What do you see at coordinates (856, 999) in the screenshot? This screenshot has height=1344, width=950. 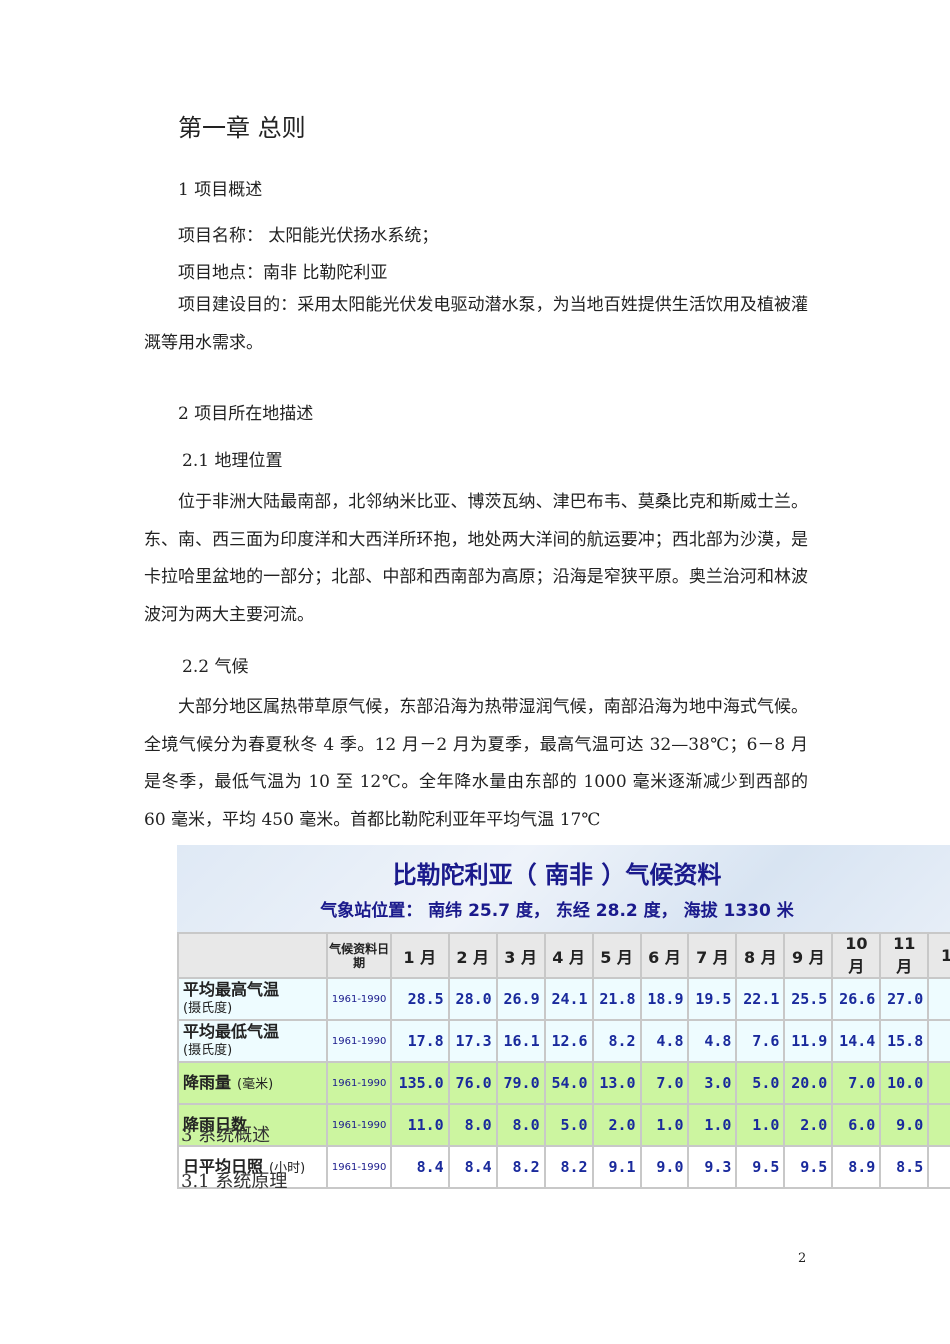 I see `value-cell: 26.6` at bounding box center [856, 999].